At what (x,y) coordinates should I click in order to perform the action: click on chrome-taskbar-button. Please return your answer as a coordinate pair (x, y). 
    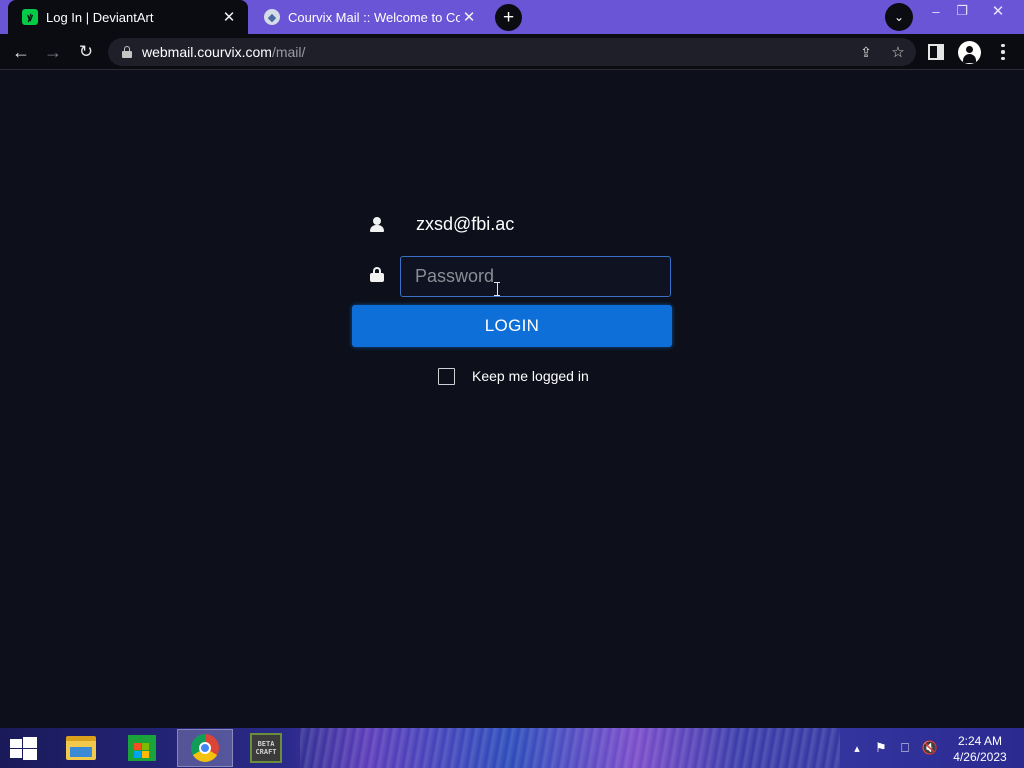
    Looking at the image, I should click on (205, 748).